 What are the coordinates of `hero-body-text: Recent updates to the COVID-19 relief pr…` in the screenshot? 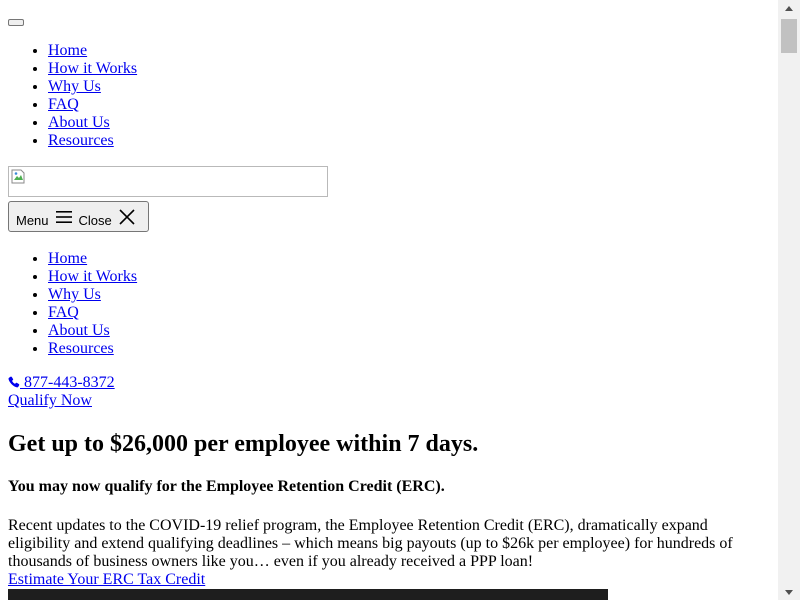 It's located at (370, 543).